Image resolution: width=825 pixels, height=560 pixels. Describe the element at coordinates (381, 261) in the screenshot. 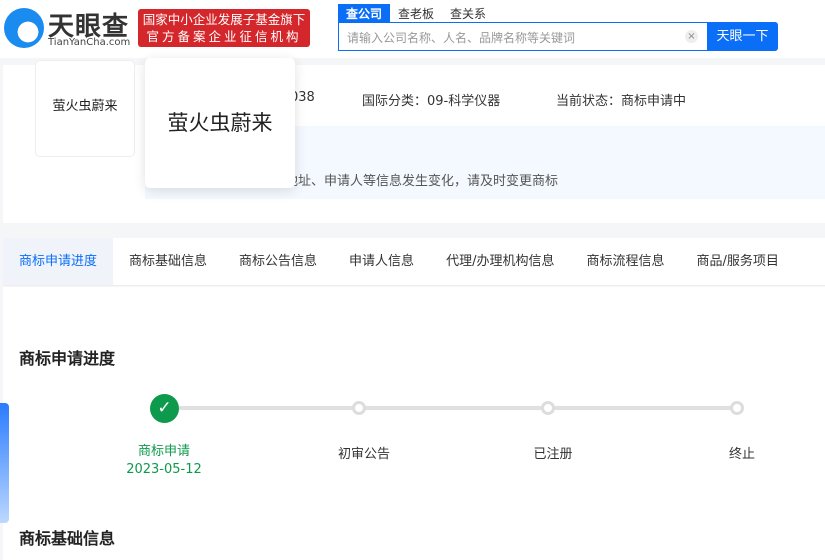

I see `tab-applicant: 申请人信息` at that location.